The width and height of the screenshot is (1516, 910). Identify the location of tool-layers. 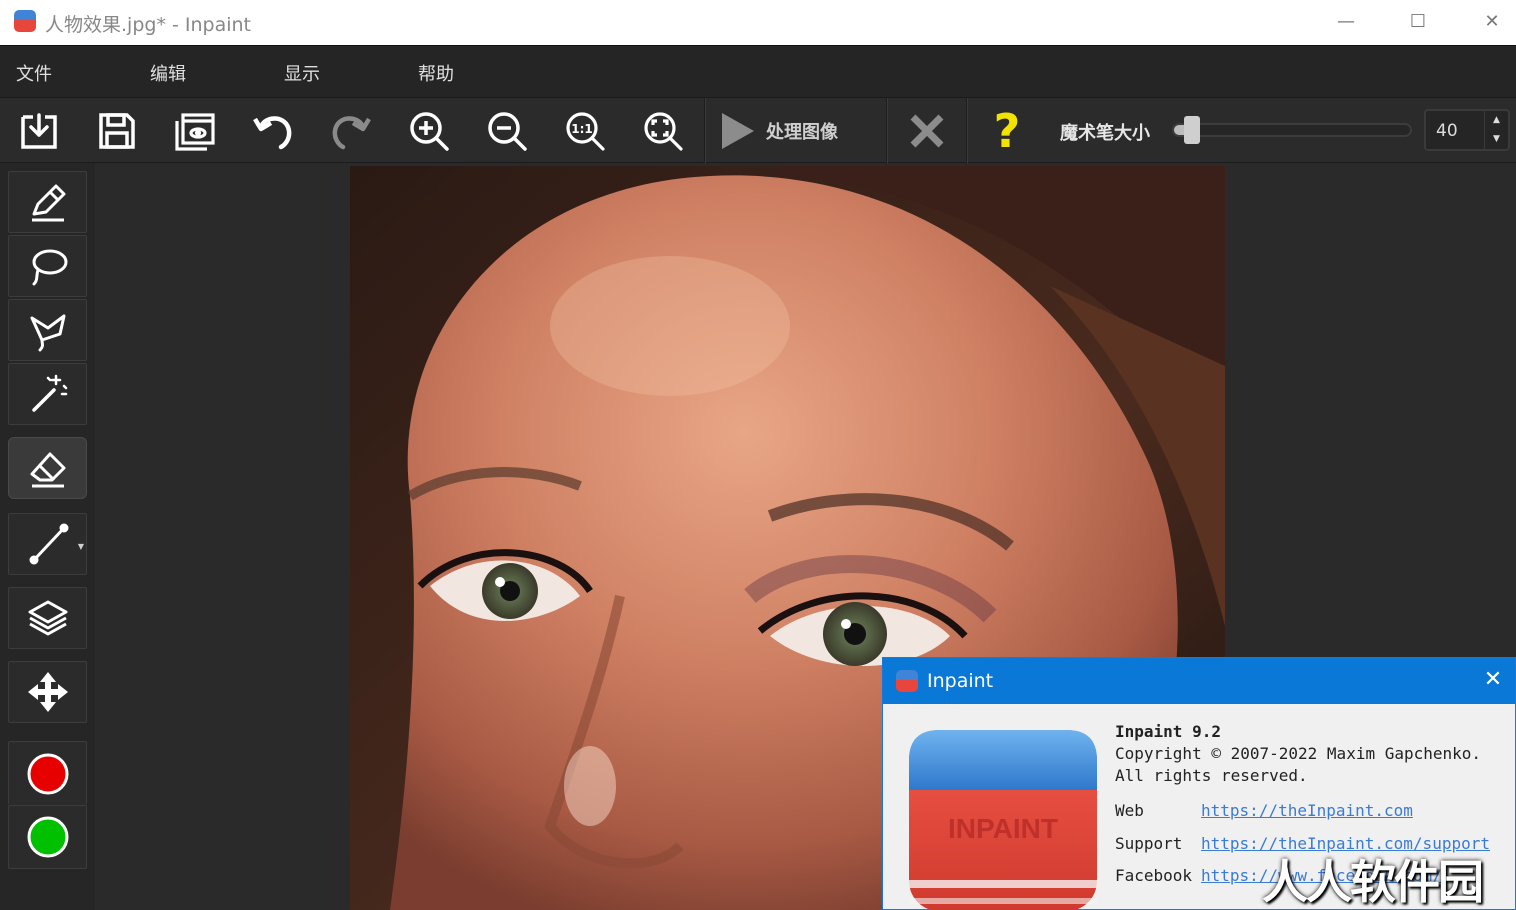
(47, 618).